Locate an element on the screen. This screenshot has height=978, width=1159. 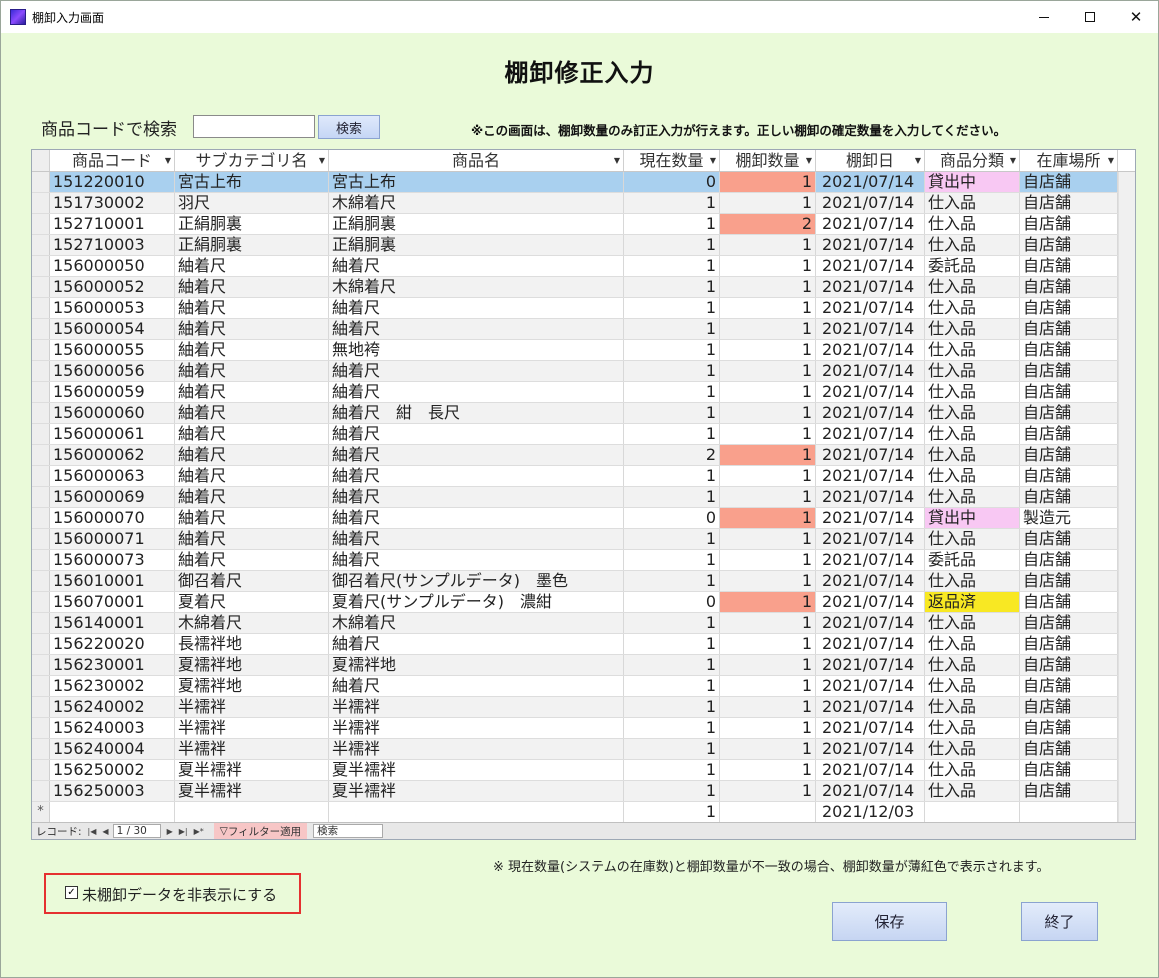
table-row: 156000054 紬着尺 紬着尺 1 1 2021/07/14 仕入品 自店舗 is located at coordinates (575, 329).